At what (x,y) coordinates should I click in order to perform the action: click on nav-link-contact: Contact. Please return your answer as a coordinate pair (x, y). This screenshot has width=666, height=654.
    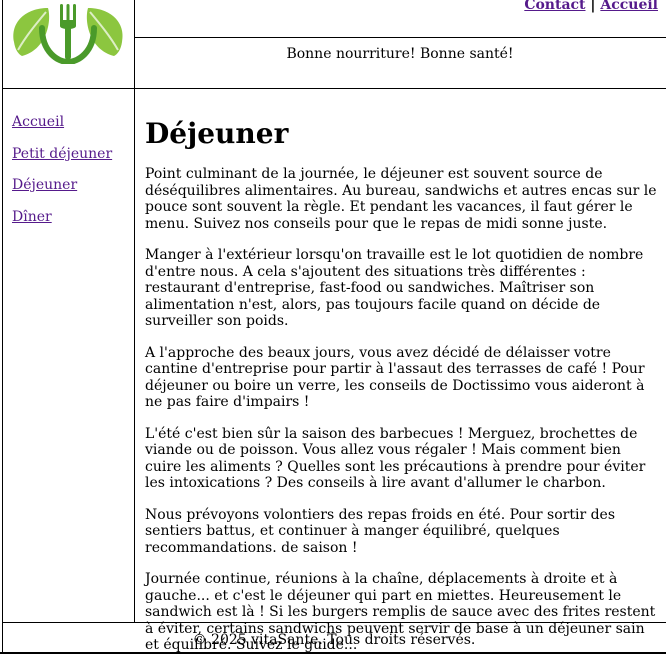
    Looking at the image, I should click on (554, 6).